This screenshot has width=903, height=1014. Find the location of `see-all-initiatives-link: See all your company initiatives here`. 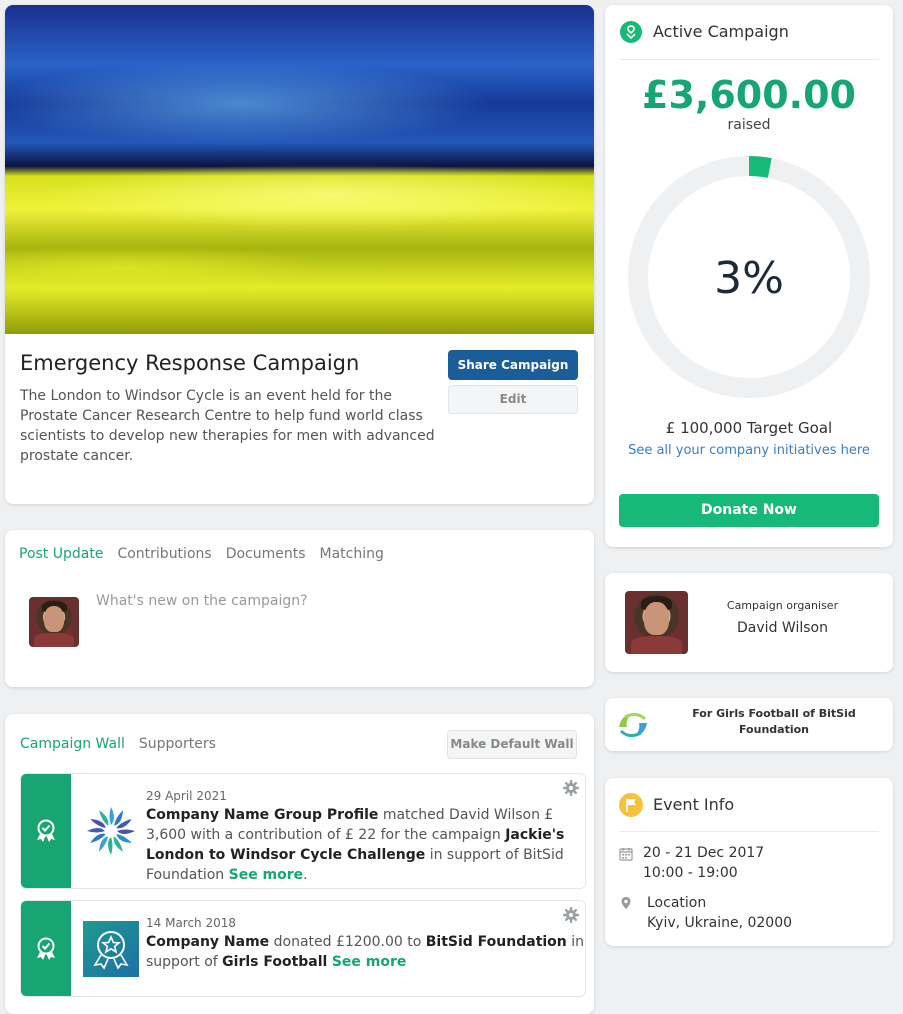

see-all-initiatives-link: See all your company initiatives here is located at coordinates (749, 450).